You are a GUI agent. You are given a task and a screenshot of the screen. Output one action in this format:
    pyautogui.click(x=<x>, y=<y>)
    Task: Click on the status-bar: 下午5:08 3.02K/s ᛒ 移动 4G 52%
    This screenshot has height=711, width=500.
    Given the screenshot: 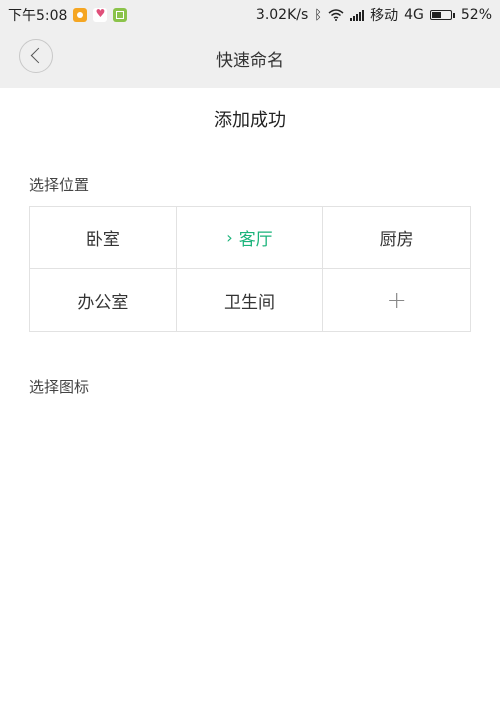 What is the action you would take?
    pyautogui.click(x=250, y=14)
    